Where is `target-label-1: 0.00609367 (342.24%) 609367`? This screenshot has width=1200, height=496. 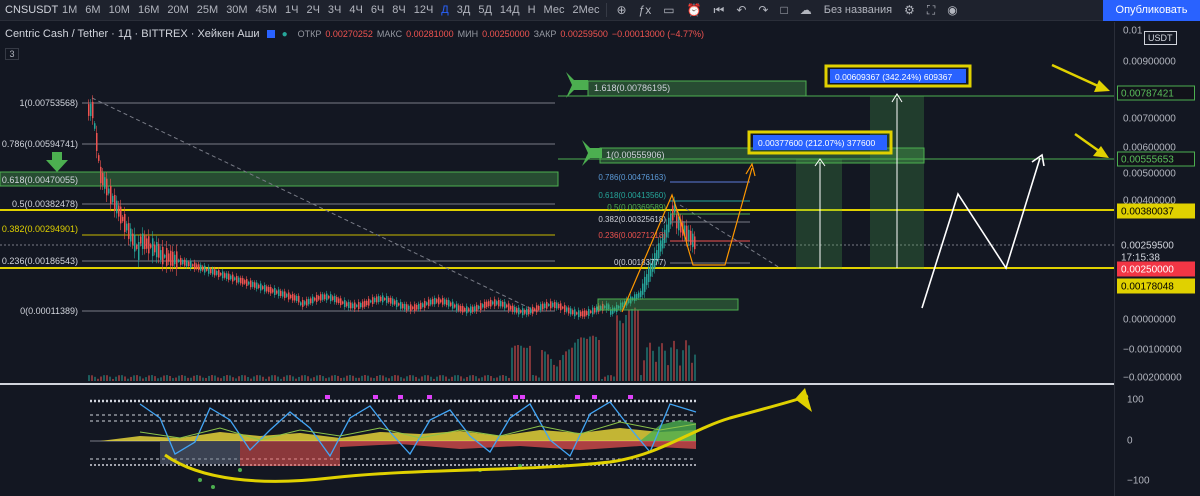 target-label-1: 0.00609367 (342.24%) 609367 is located at coordinates (898, 76).